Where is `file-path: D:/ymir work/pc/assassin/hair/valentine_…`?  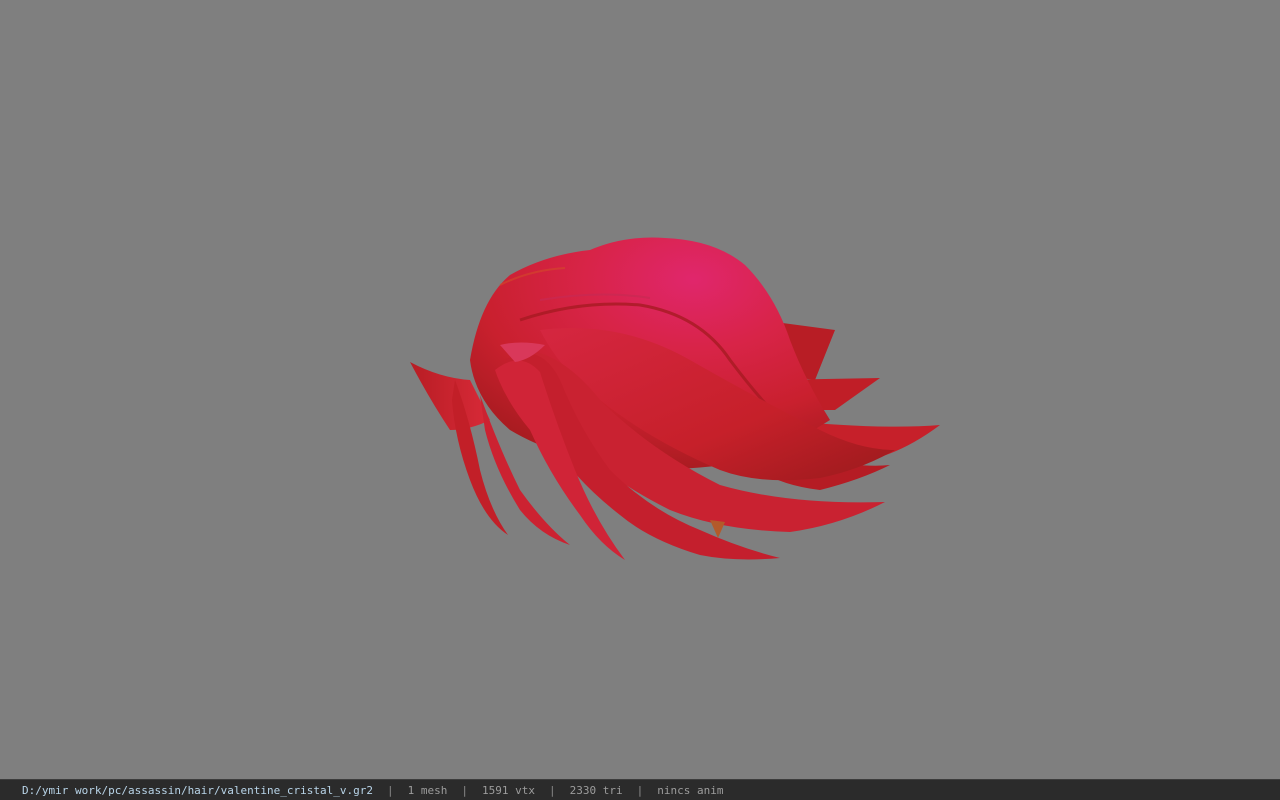
file-path: D:/ymir work/pc/assassin/hair/valentine_… is located at coordinates (197, 790).